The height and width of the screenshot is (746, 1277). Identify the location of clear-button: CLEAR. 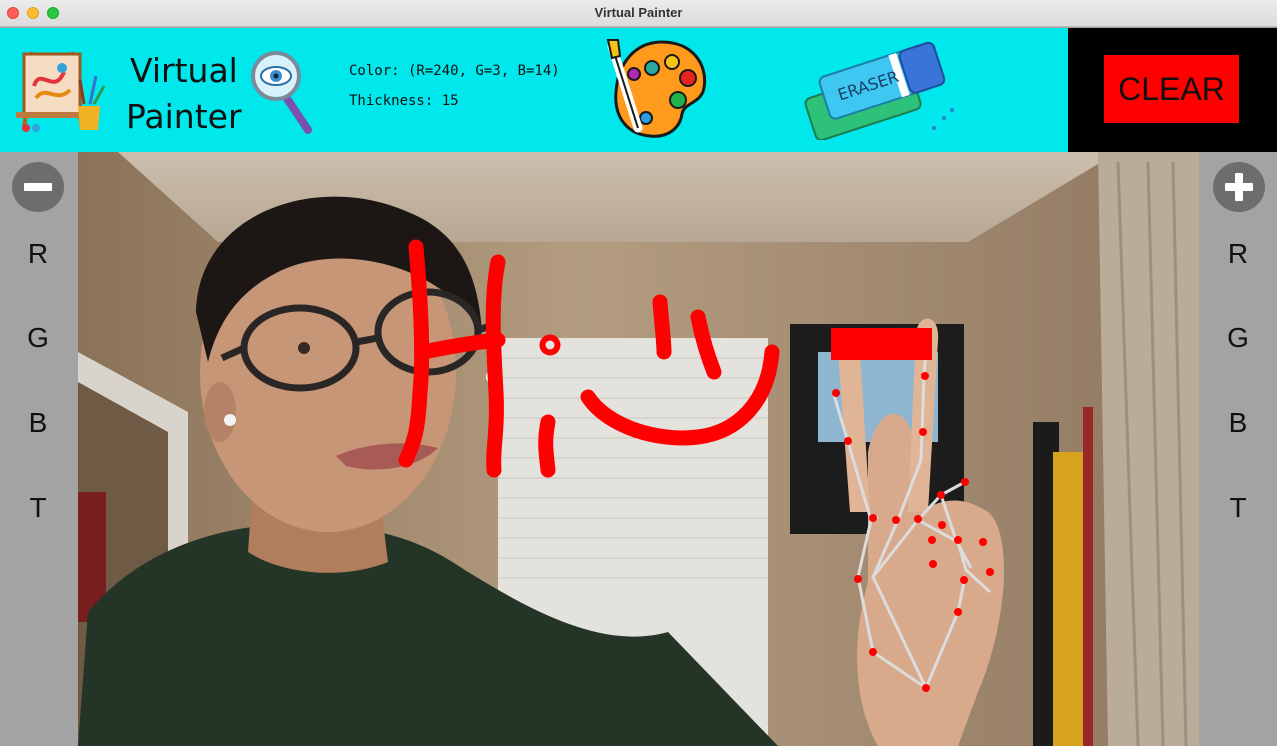
(1171, 89).